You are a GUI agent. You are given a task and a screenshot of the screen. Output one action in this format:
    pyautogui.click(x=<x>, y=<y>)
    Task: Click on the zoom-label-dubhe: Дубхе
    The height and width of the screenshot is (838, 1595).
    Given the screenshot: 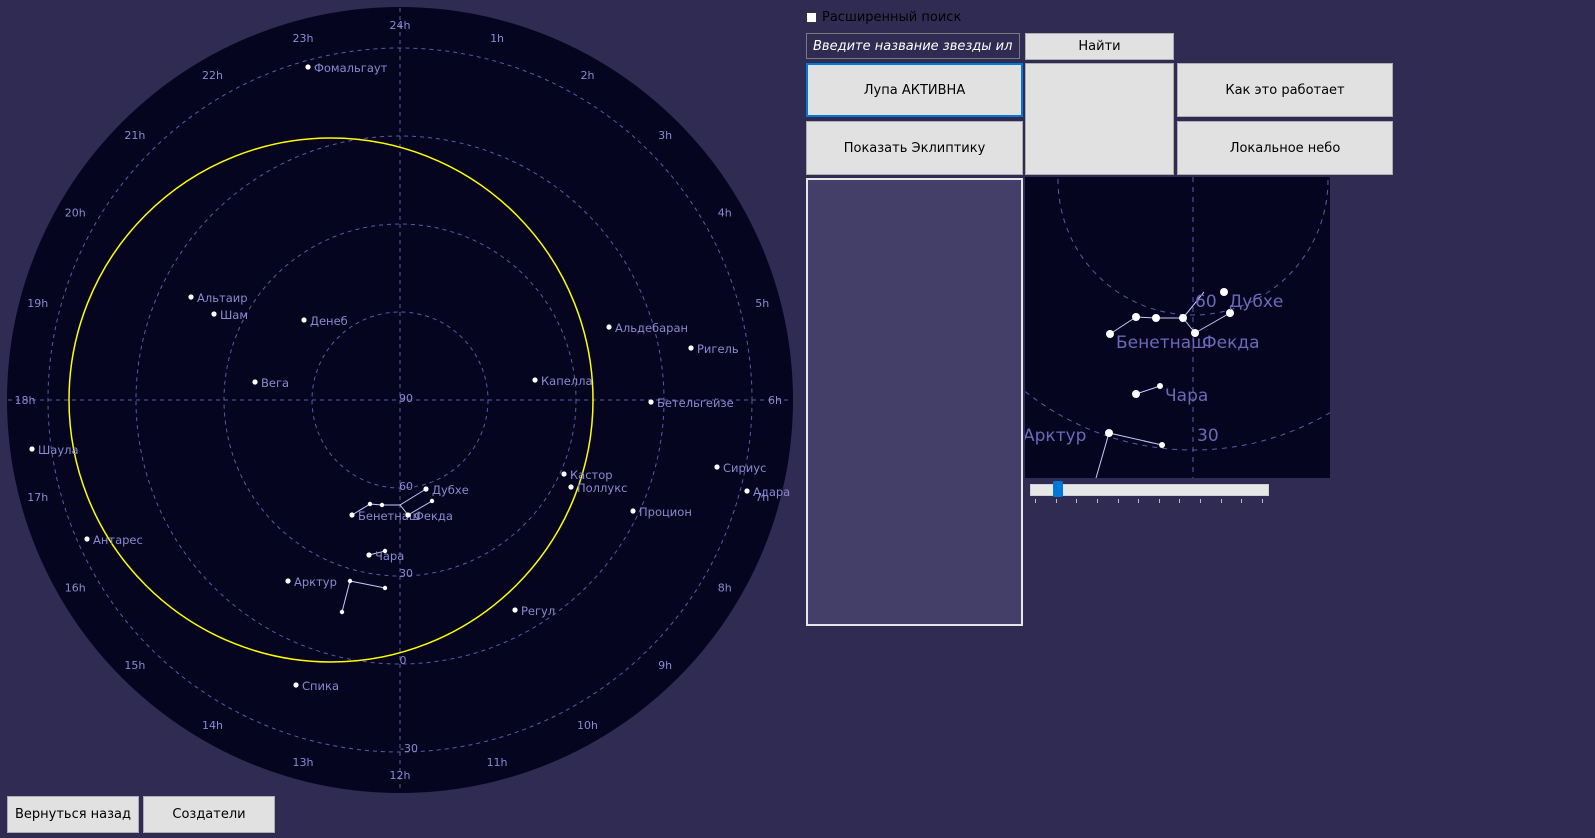 What is the action you would take?
    pyautogui.click(x=1256, y=302)
    